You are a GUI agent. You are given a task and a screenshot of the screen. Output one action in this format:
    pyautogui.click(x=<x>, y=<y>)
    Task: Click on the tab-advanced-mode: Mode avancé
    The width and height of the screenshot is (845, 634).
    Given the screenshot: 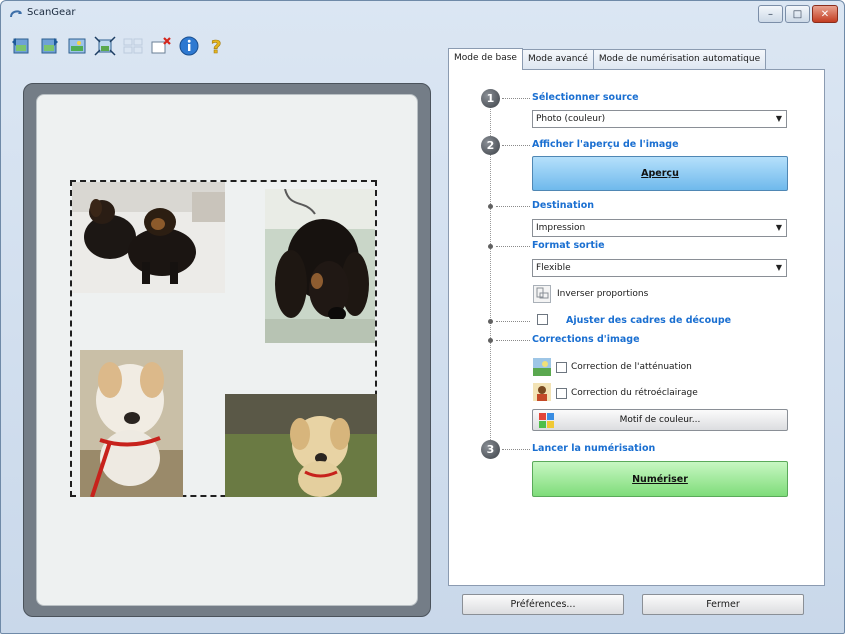 What is the action you would take?
    pyautogui.click(x=557, y=59)
    